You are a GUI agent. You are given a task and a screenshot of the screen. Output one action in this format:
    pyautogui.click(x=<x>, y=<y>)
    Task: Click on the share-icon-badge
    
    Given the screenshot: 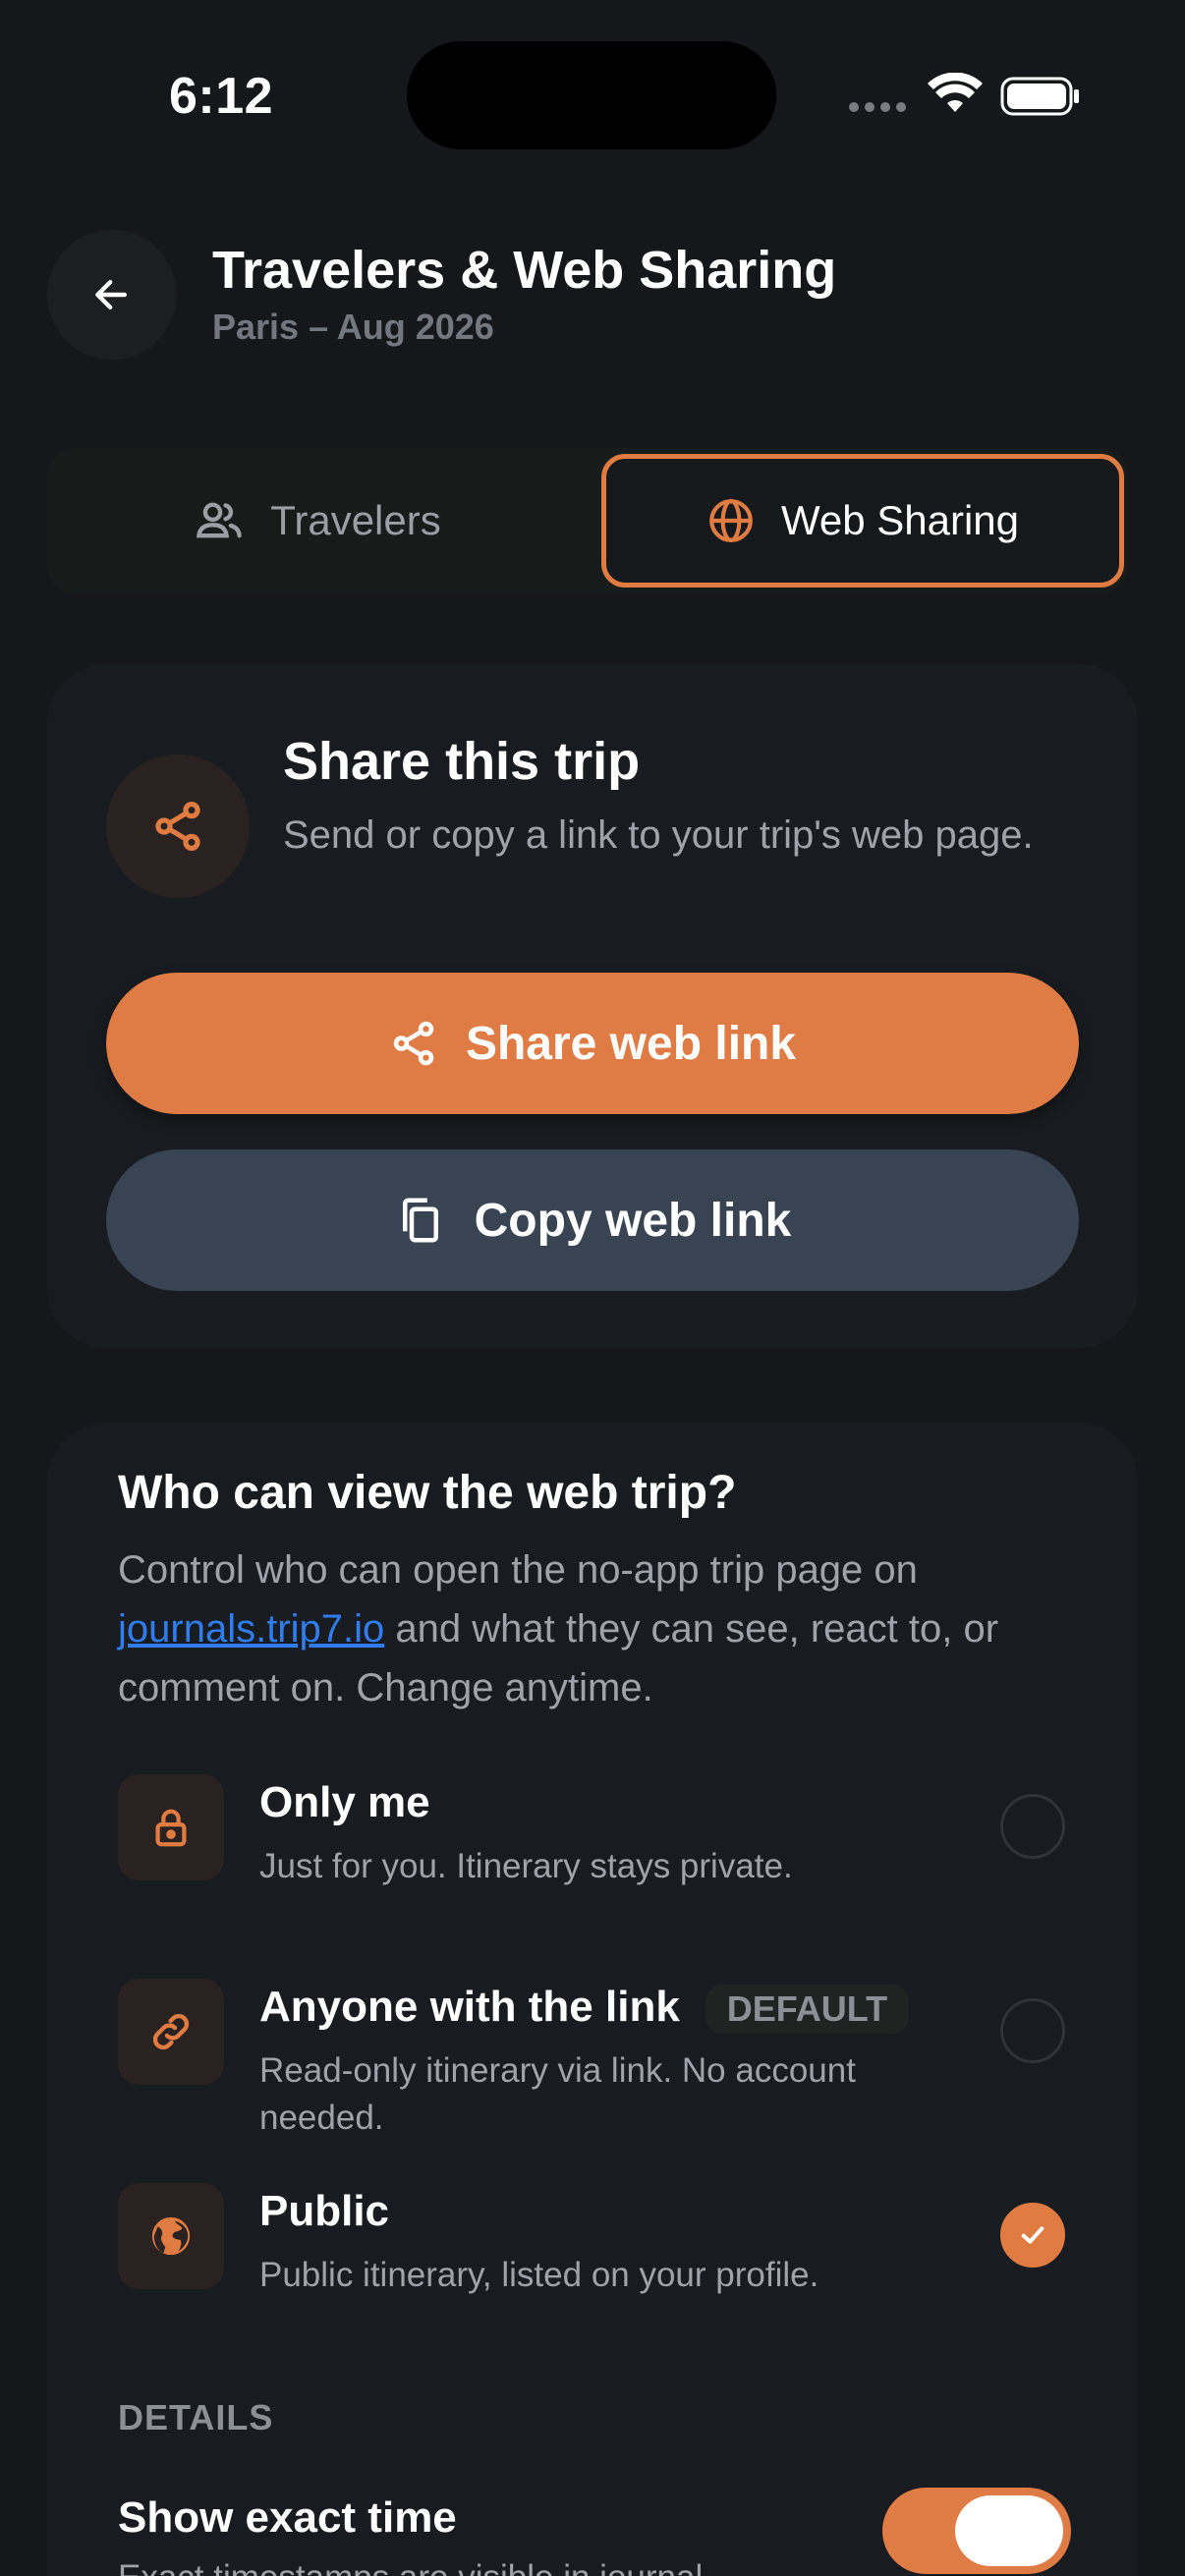 What is the action you would take?
    pyautogui.click(x=178, y=826)
    